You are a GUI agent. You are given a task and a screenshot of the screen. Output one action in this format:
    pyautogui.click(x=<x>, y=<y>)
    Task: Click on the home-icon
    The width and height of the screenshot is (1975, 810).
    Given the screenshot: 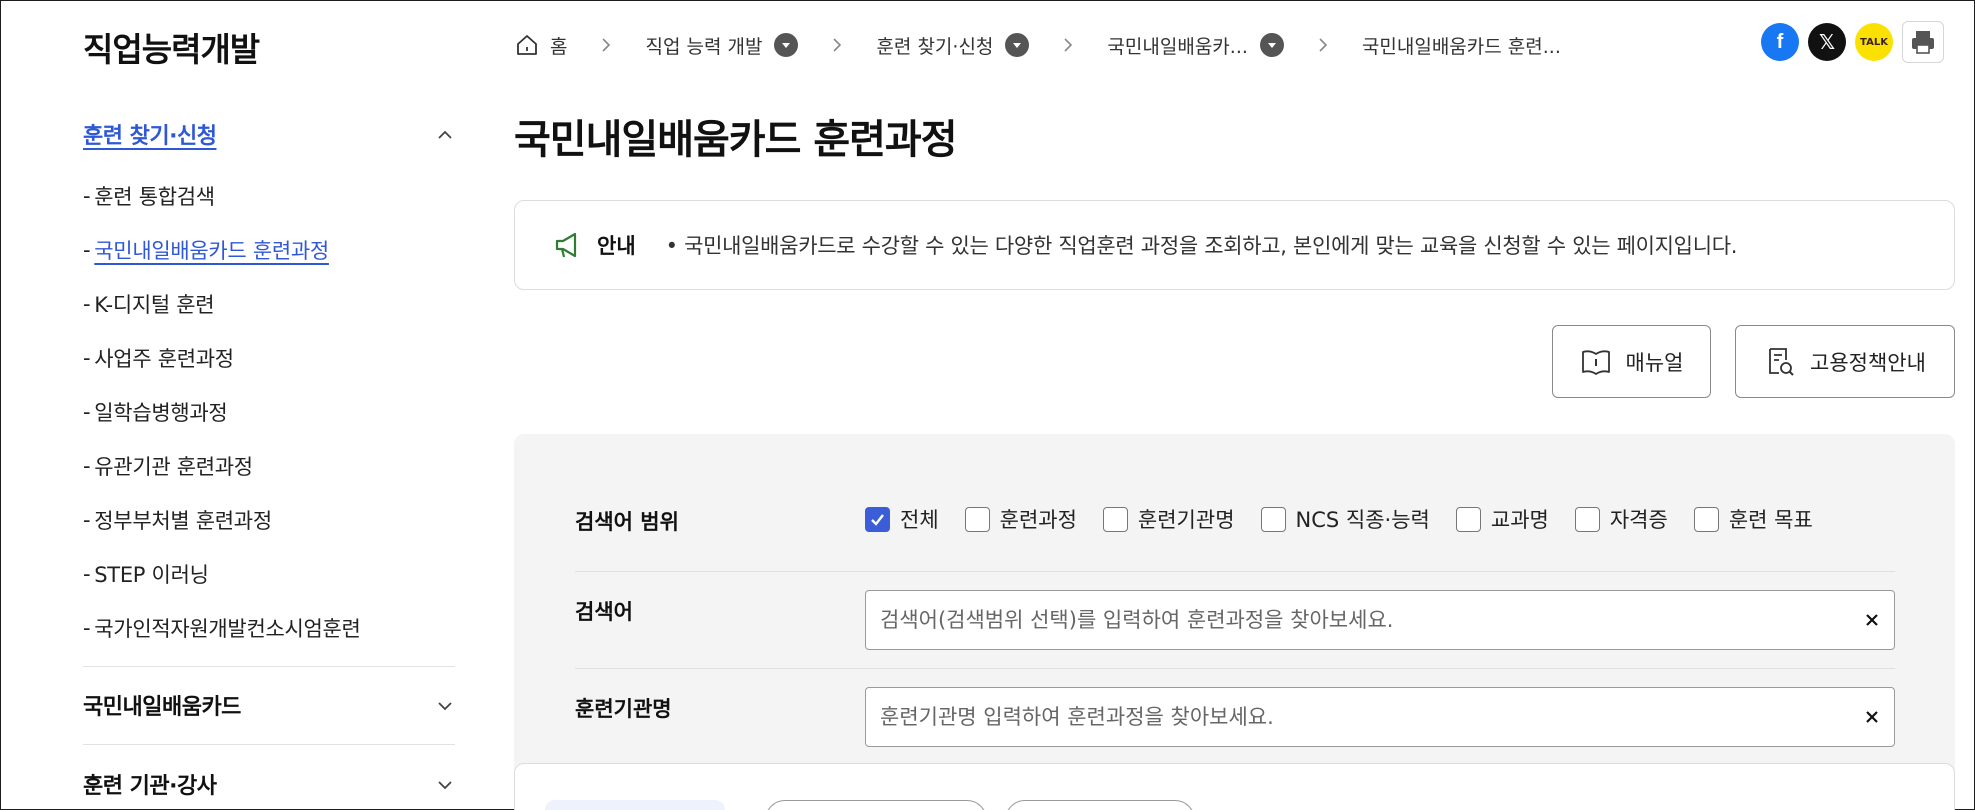 What is the action you would take?
    pyautogui.click(x=527, y=45)
    